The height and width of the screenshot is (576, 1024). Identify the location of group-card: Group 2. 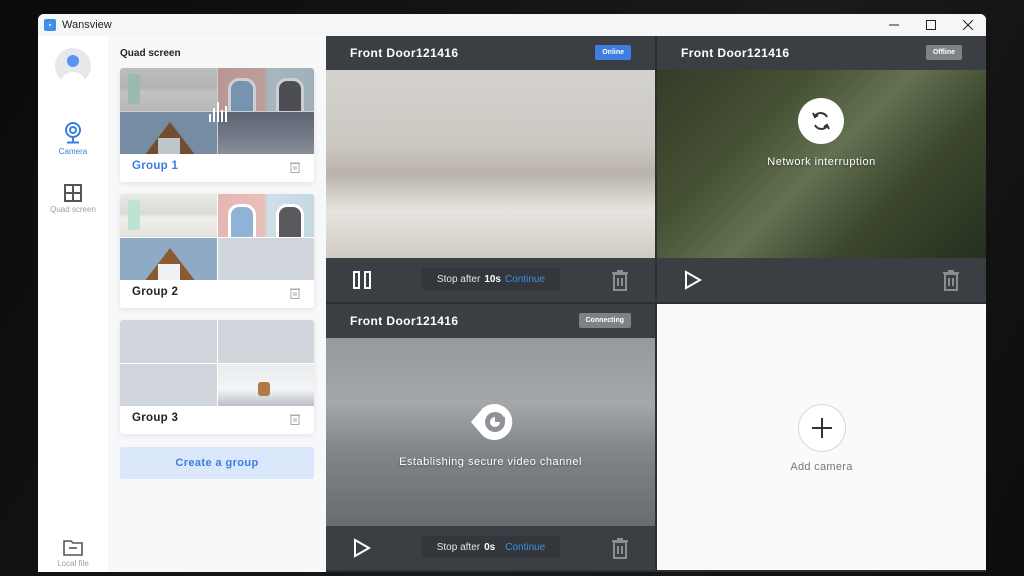
(217, 251).